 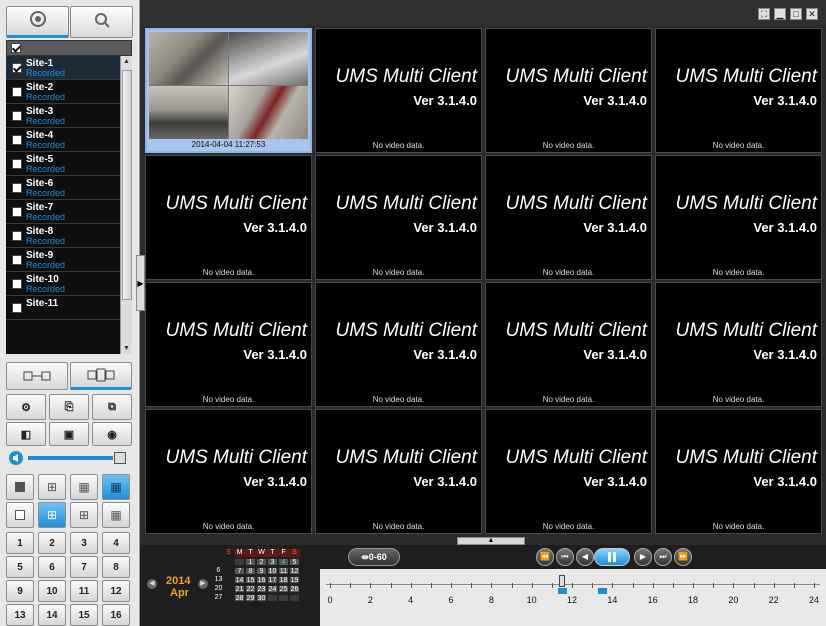 I want to click on layout-single-button, so click(x=20, y=515).